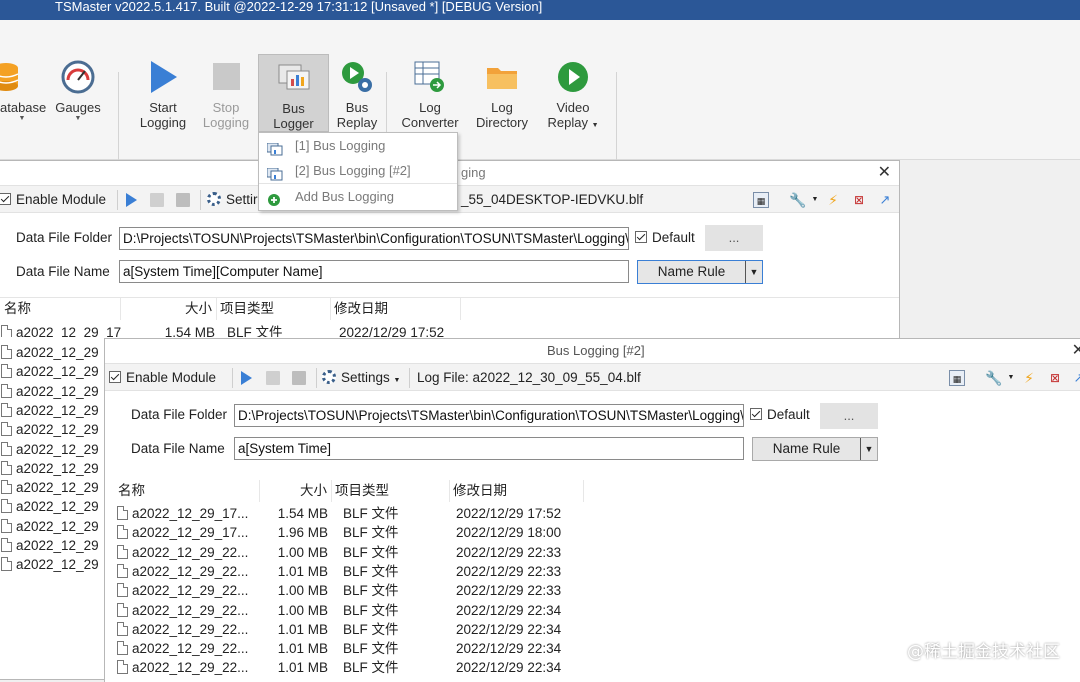  I want to click on file-date: 2022/12/29 22:33, so click(509, 571).